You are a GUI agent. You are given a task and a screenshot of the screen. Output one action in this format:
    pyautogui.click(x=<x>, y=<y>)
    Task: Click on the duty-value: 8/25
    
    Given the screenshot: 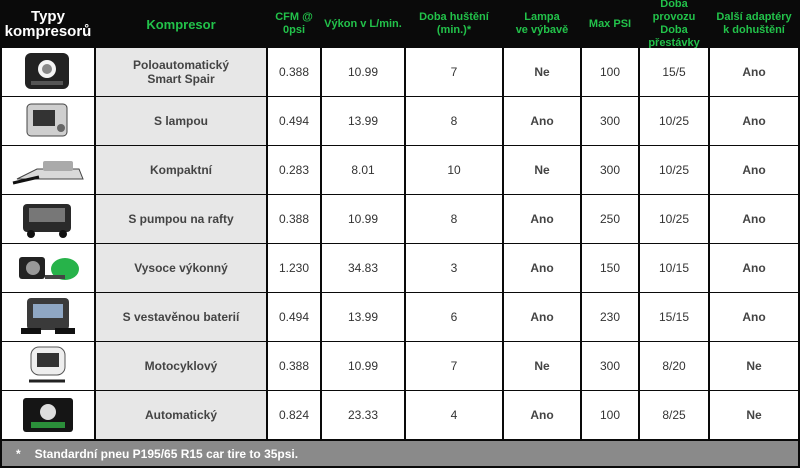 What is the action you would take?
    pyautogui.click(x=674, y=415)
    